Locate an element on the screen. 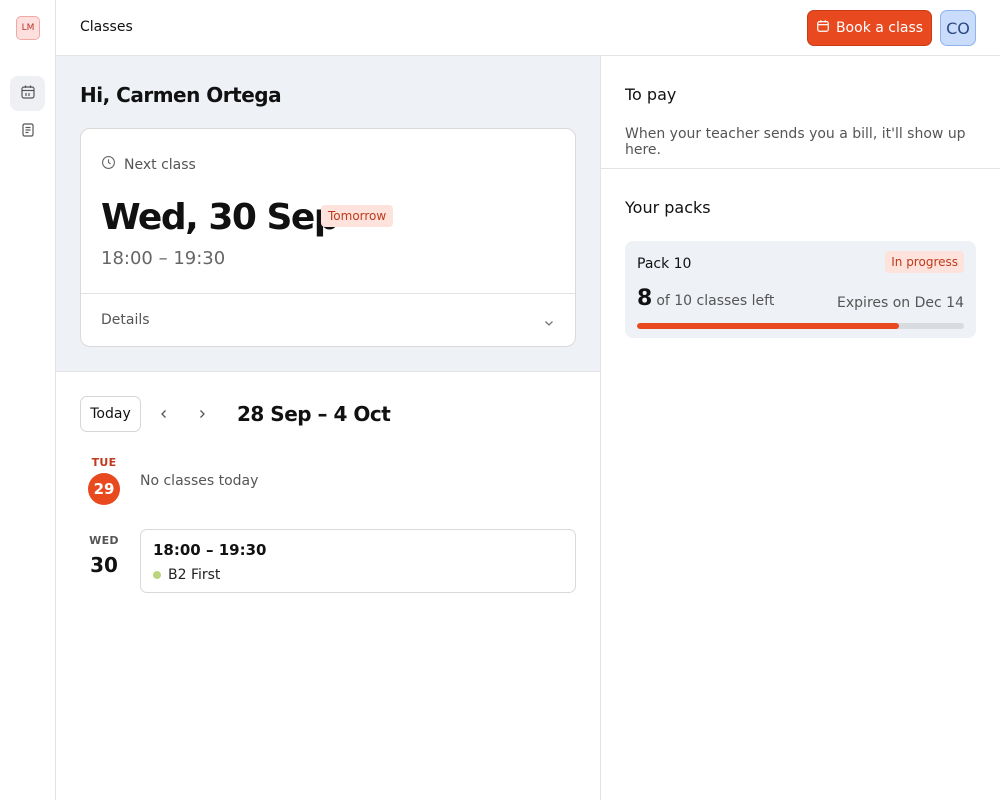 Image resolution: width=1000 pixels, height=800 pixels. status-badge: In progress is located at coordinates (924, 262).